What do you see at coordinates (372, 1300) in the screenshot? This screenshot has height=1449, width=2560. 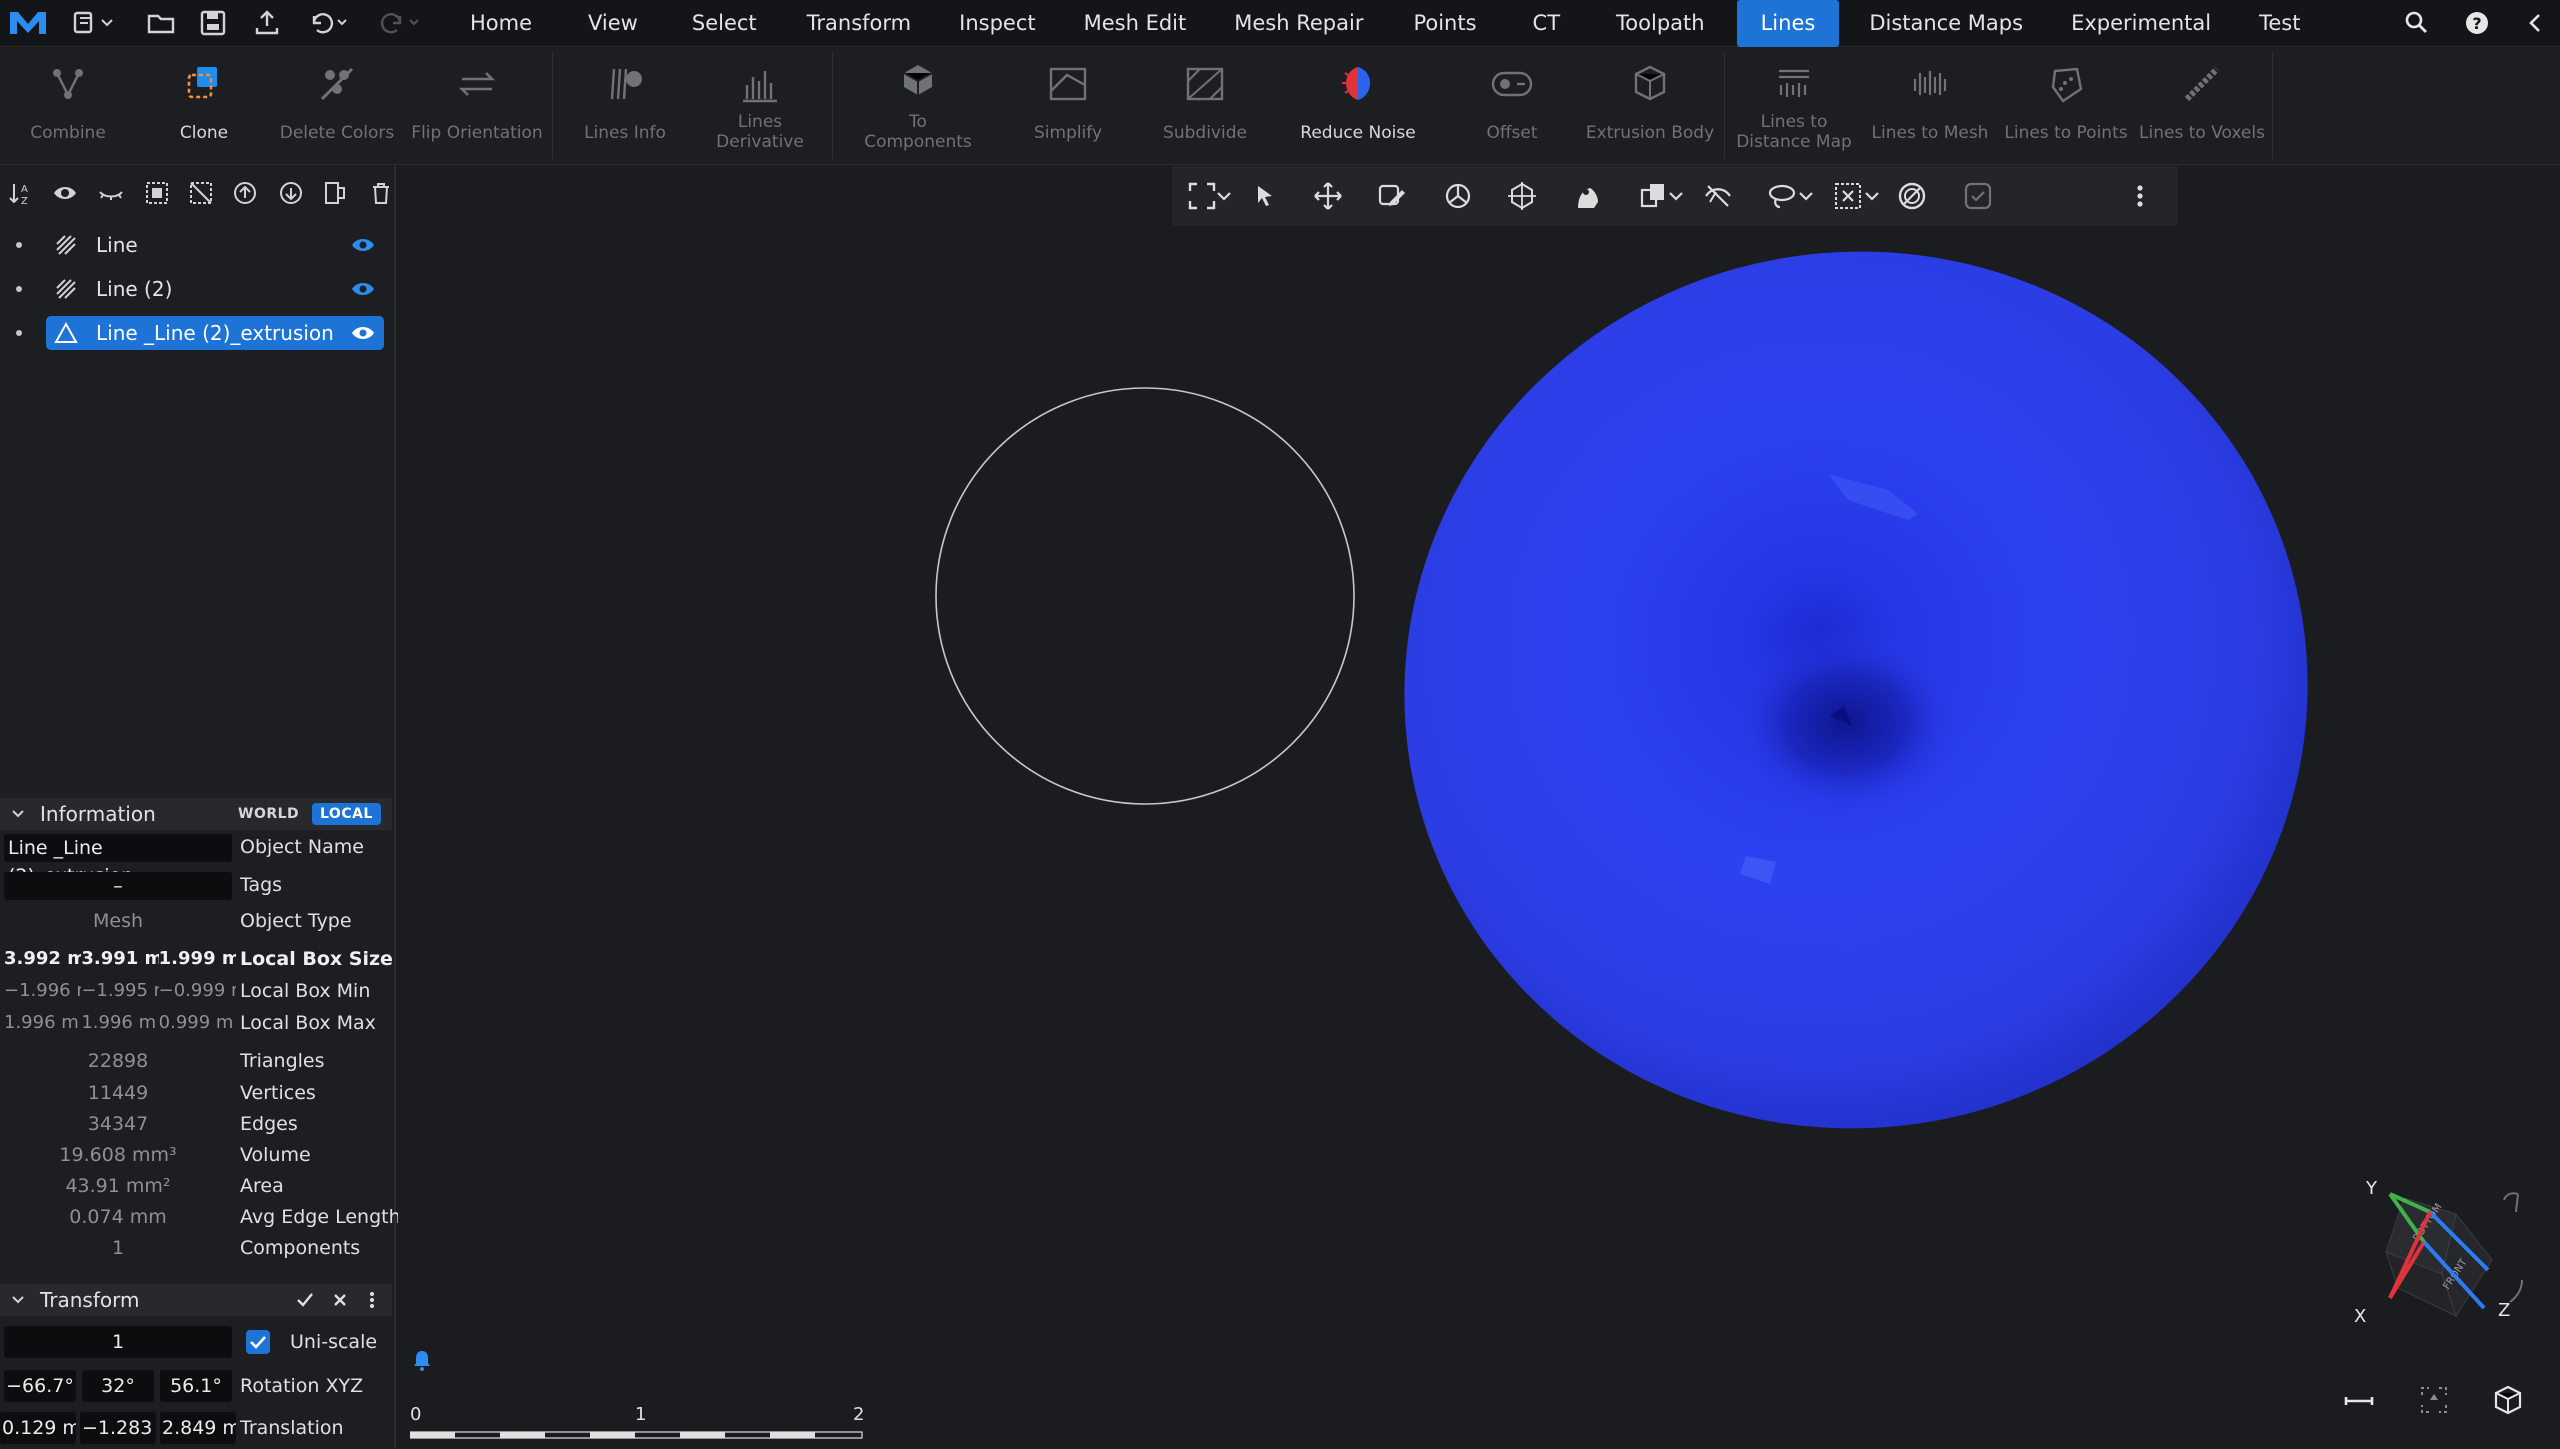 I see `more-options-icon` at bounding box center [372, 1300].